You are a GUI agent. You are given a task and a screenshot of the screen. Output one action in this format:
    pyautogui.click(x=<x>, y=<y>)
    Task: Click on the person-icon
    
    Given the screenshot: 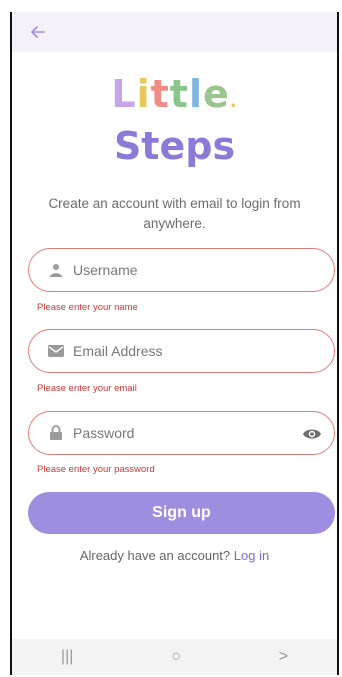 What is the action you would take?
    pyautogui.click(x=56, y=270)
    